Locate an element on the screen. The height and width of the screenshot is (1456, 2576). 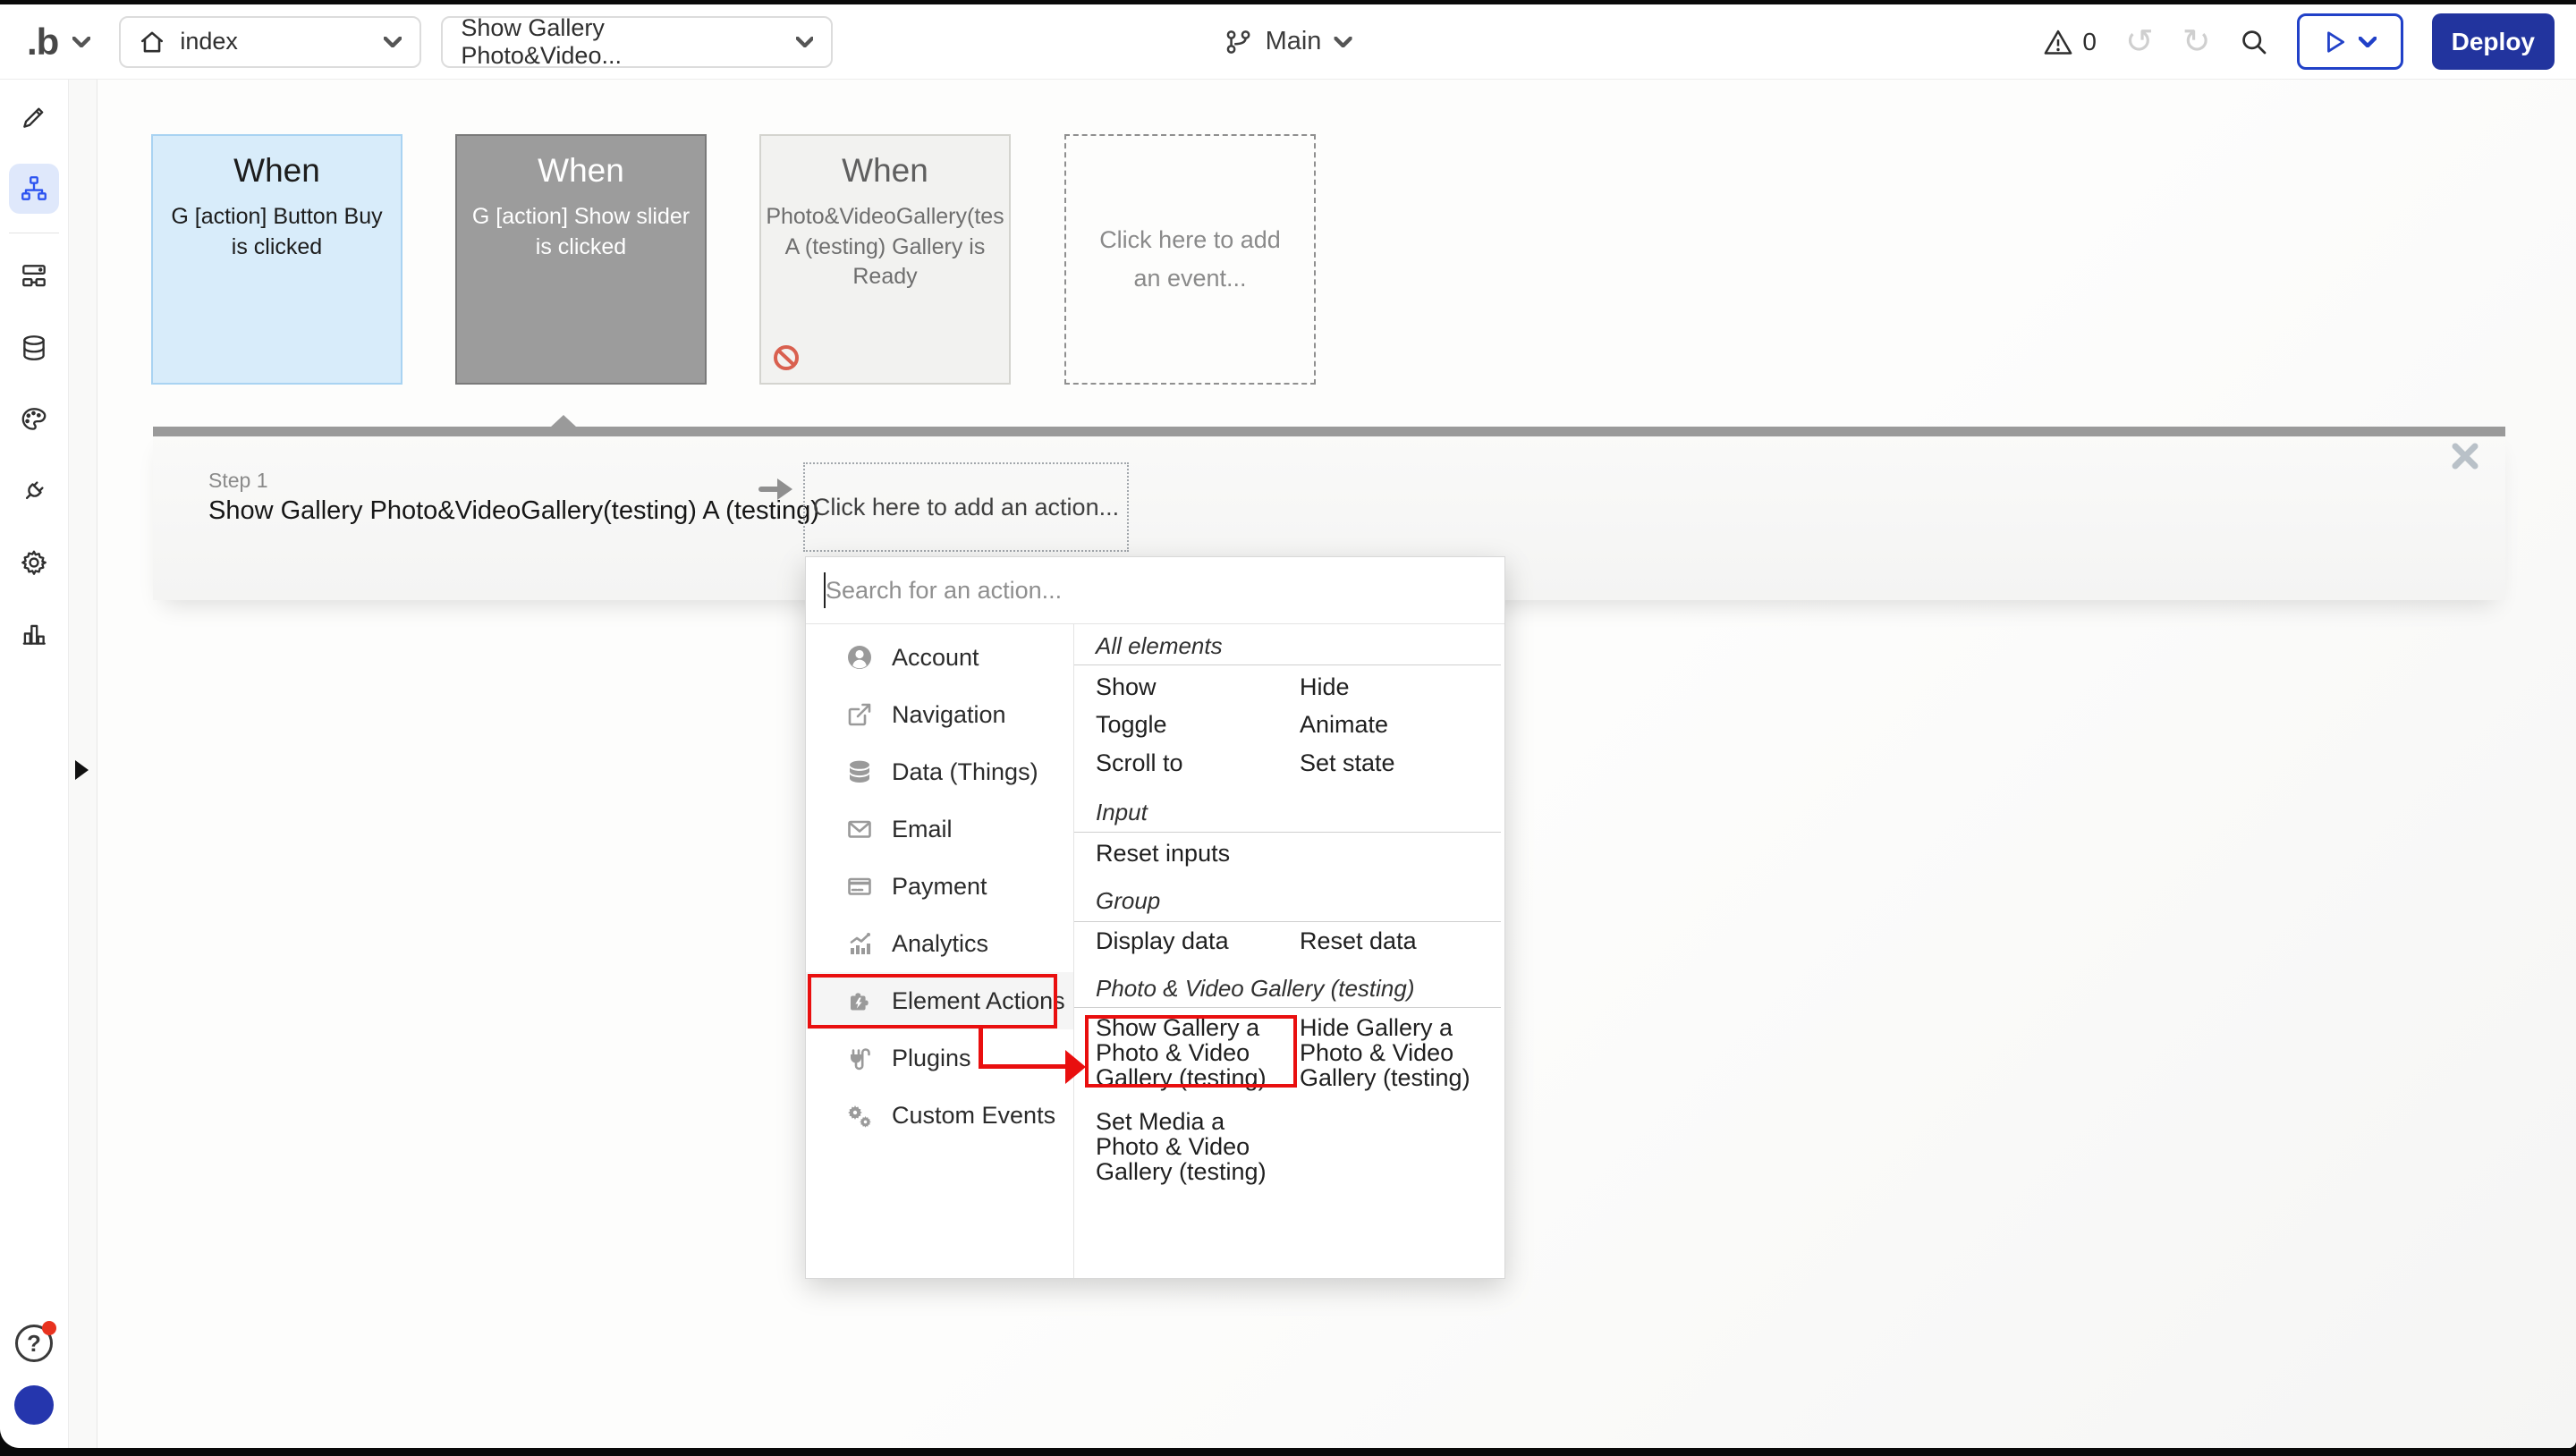
category-label: Custom Events is located at coordinates (974, 1115).